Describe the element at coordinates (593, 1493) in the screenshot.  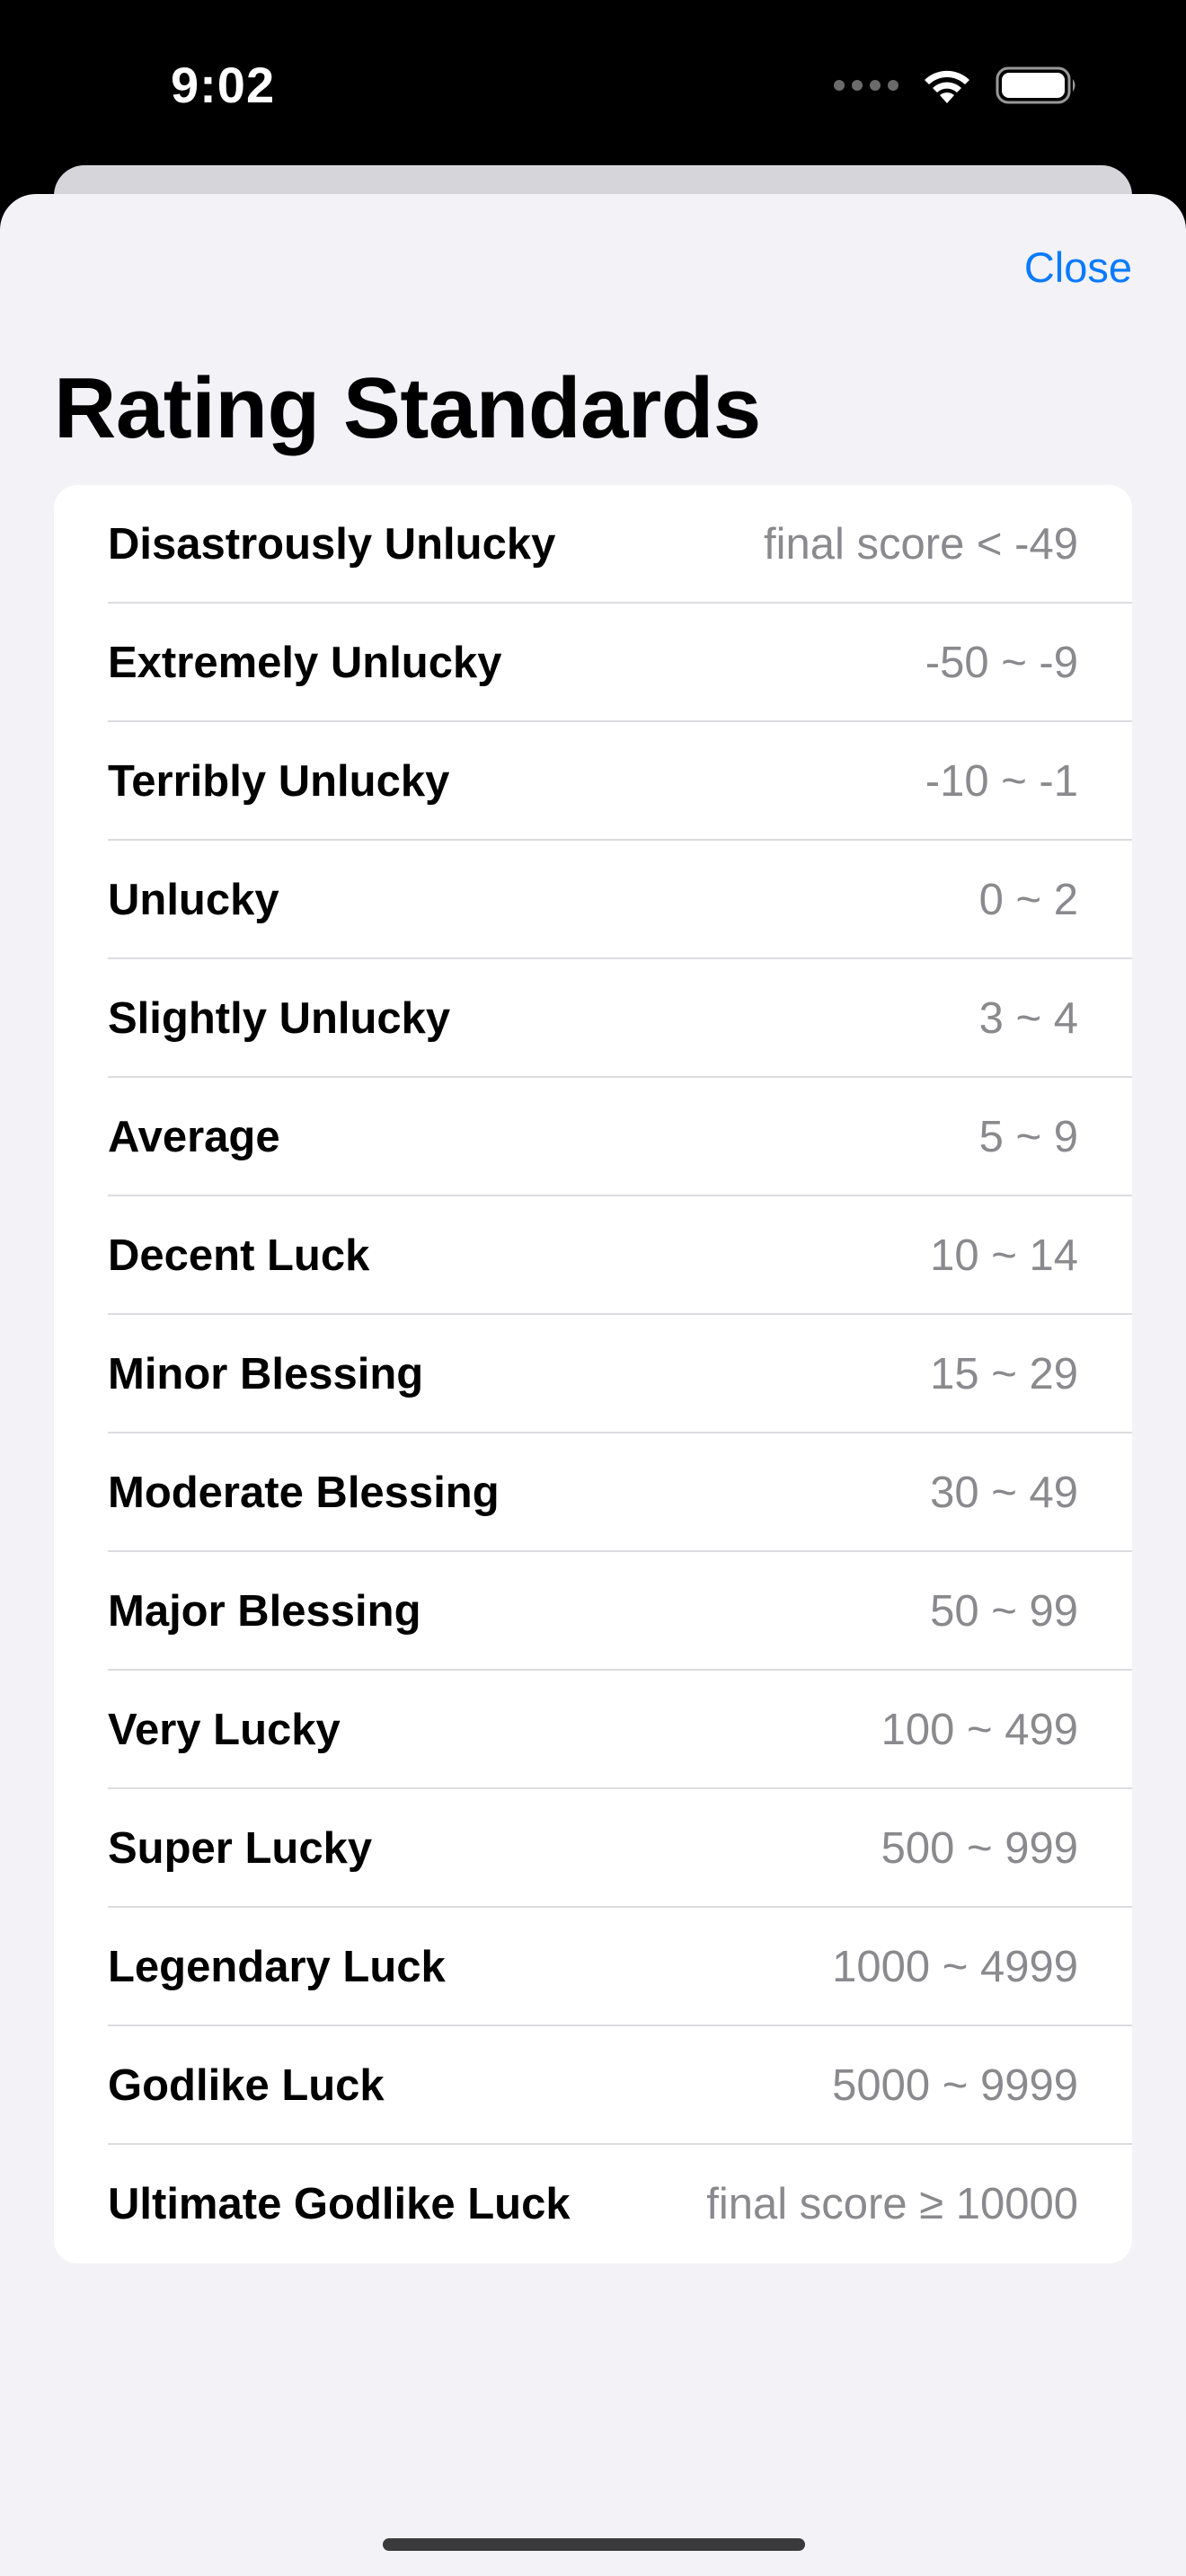
I see `list-item: Moderate Blessing 30 ~ 49` at that location.